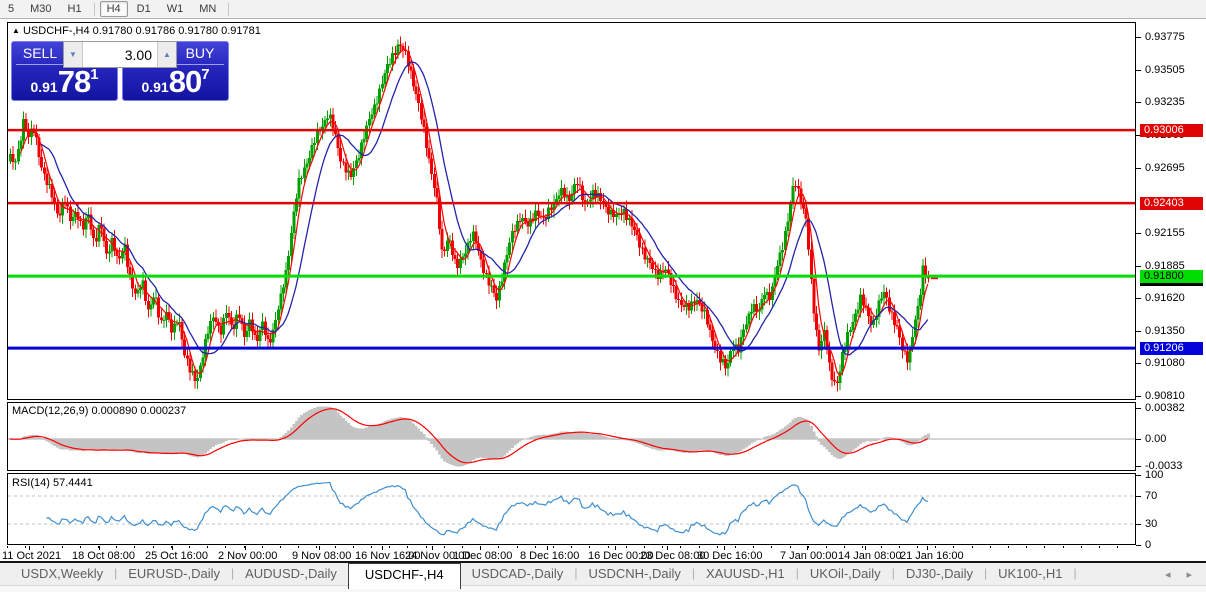  Describe the element at coordinates (16, 30) in the screenshot. I see `collapse-triangle-icon: ▲` at that location.